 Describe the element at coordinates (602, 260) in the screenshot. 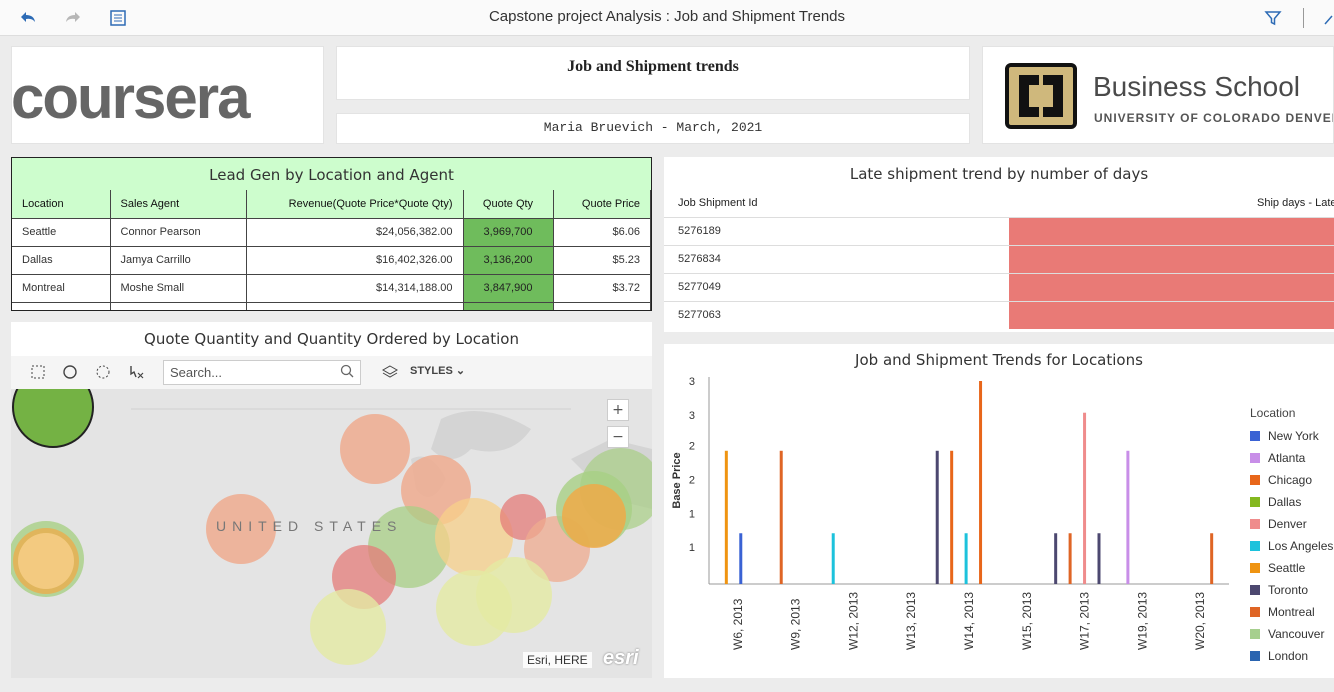

I see `cell-price: $5.23` at that location.